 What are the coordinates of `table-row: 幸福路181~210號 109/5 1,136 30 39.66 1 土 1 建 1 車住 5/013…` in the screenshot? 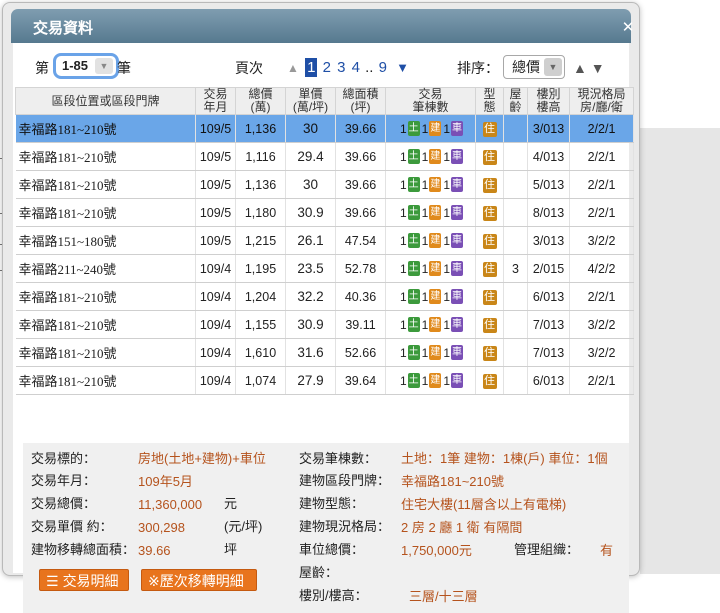 It's located at (324, 184).